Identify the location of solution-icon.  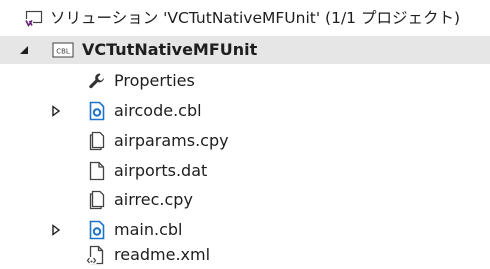
(34, 18).